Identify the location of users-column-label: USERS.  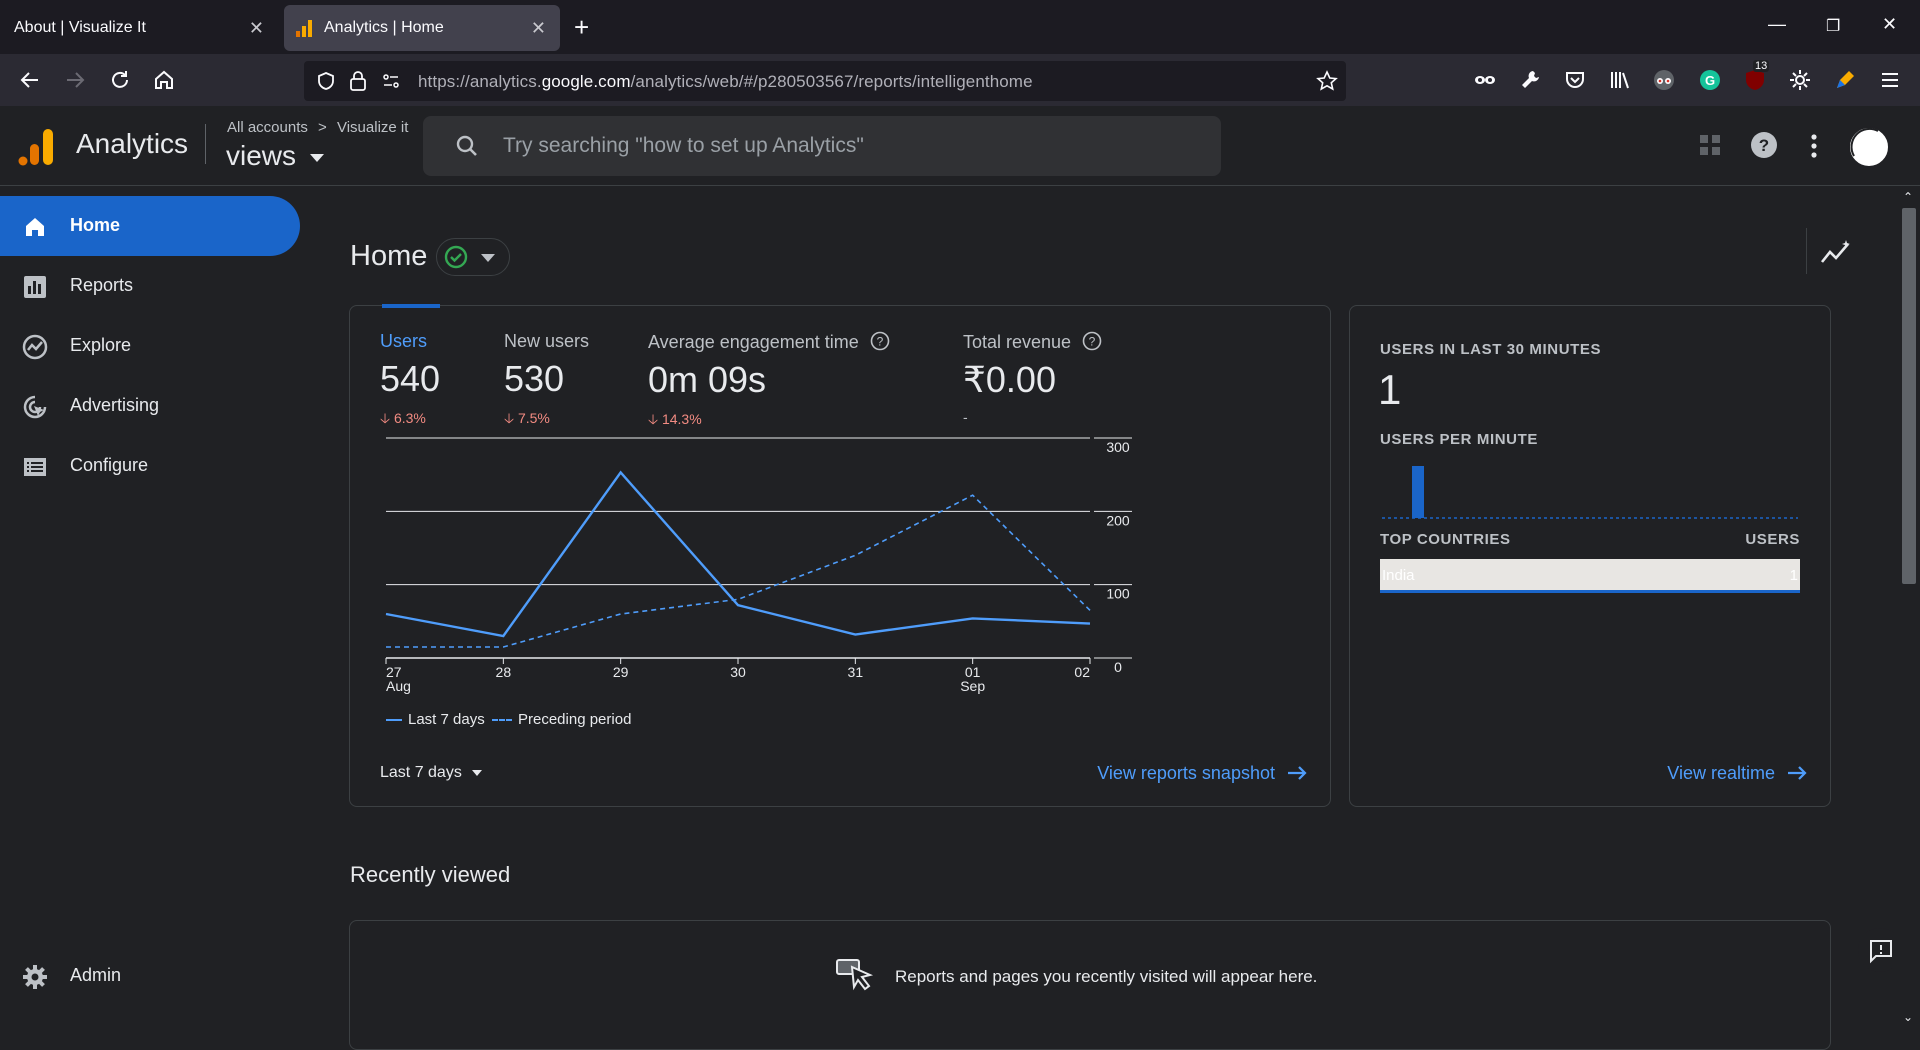
(1772, 539).